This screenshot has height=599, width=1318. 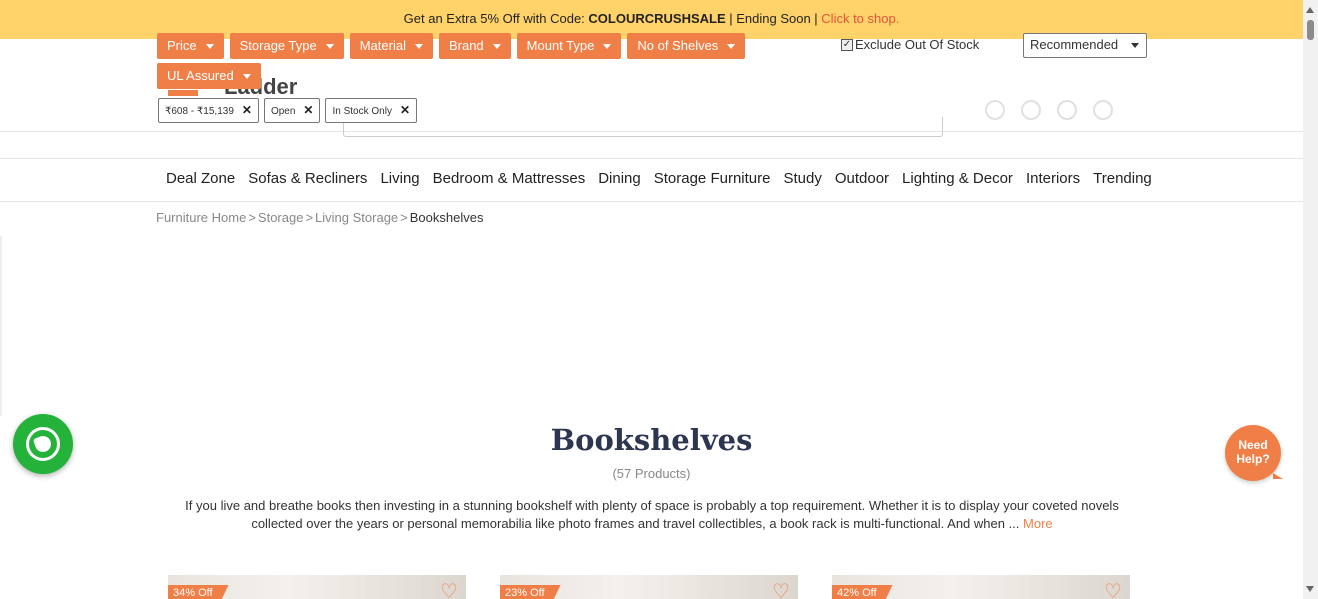 I want to click on nav-bedroom-mattresses: Bedroom & Mattresses, so click(x=509, y=178).